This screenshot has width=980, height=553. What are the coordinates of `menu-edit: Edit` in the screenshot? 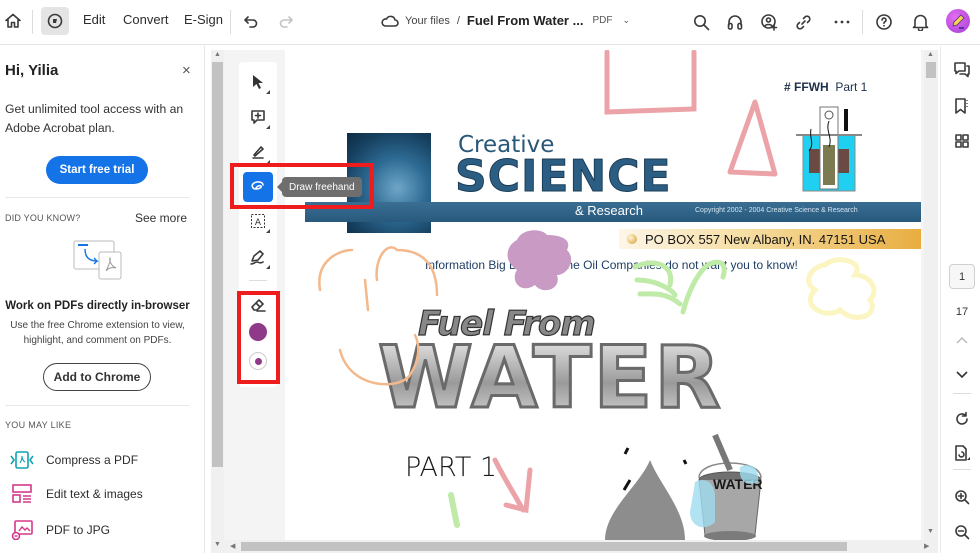 It's located at (94, 19).